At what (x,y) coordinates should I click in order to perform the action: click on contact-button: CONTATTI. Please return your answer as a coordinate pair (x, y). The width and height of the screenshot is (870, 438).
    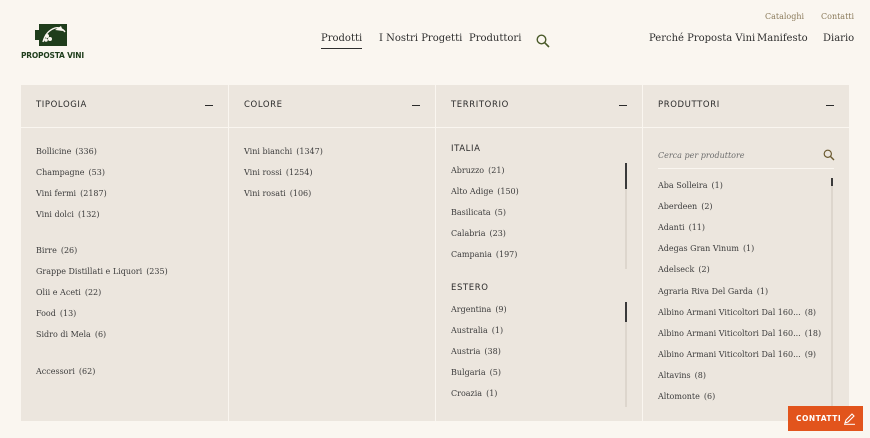
    Looking at the image, I should click on (825, 418).